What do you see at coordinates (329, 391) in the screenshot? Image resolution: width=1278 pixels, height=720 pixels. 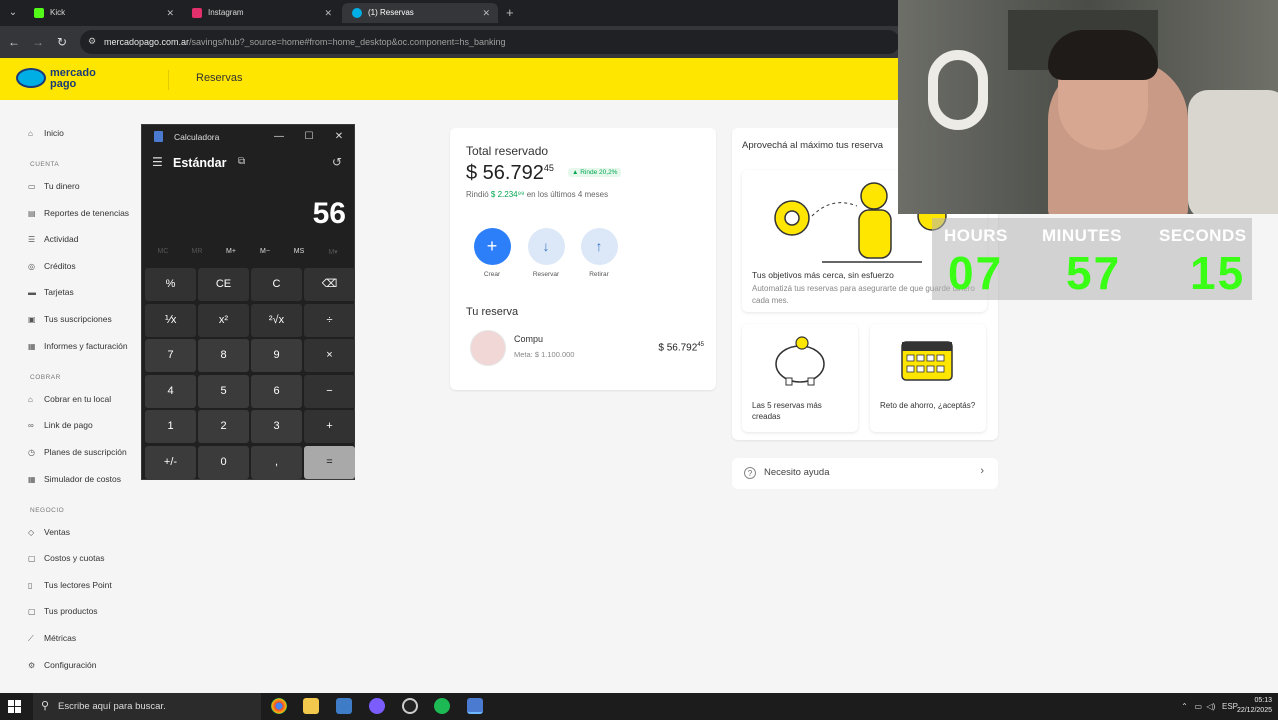 I see `subtract-key: −` at bounding box center [329, 391].